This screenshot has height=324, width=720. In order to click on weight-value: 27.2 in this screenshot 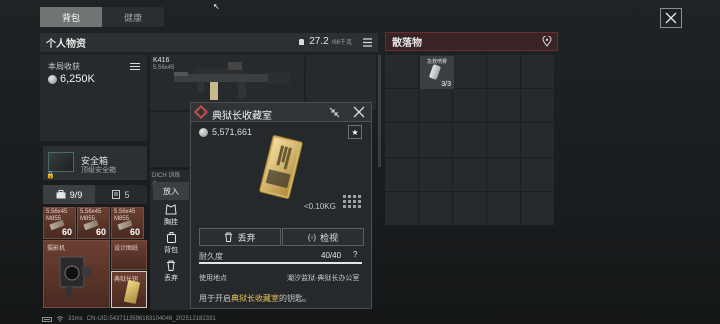, I will do `click(319, 41)`.